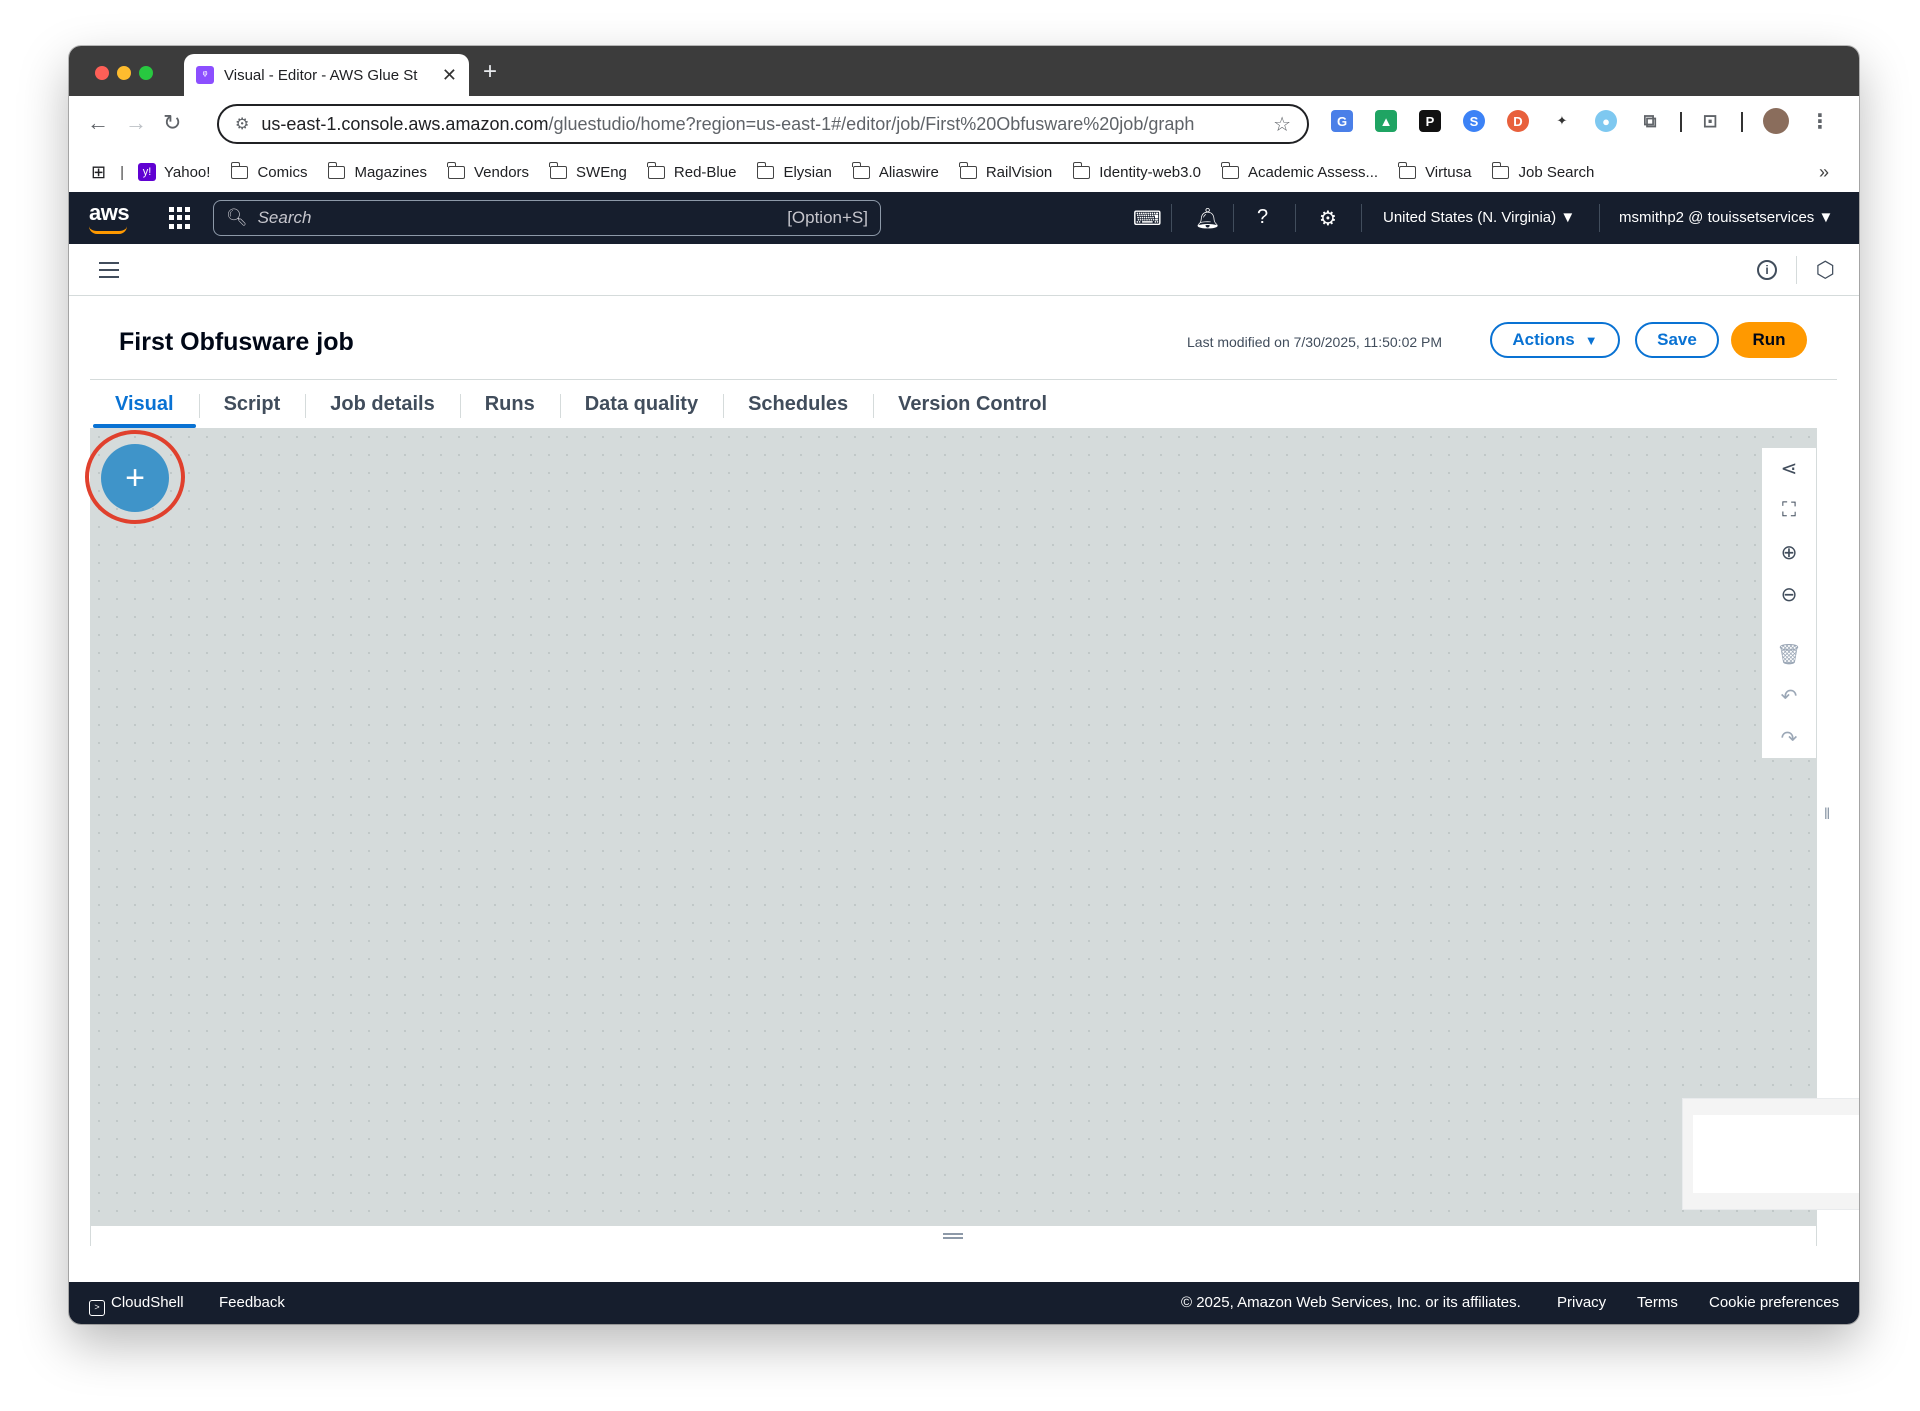 This screenshot has width=1920, height=1411. What do you see at coordinates (98, 123) in the screenshot?
I see `back-icon: ←` at bounding box center [98, 123].